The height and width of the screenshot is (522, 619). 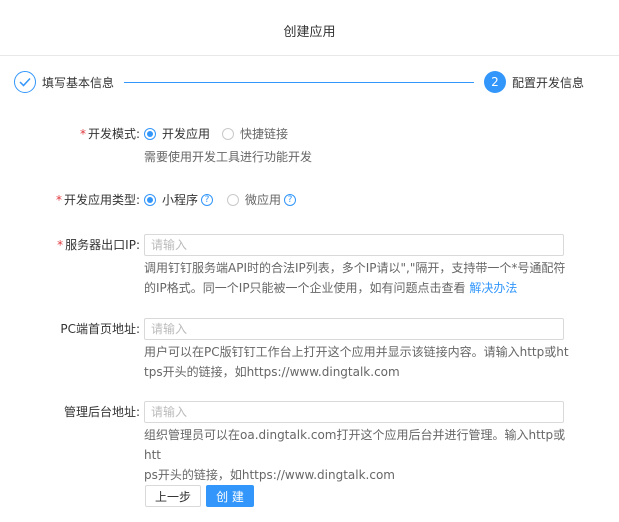 I want to click on page-title: 创建应用, so click(x=309, y=32).